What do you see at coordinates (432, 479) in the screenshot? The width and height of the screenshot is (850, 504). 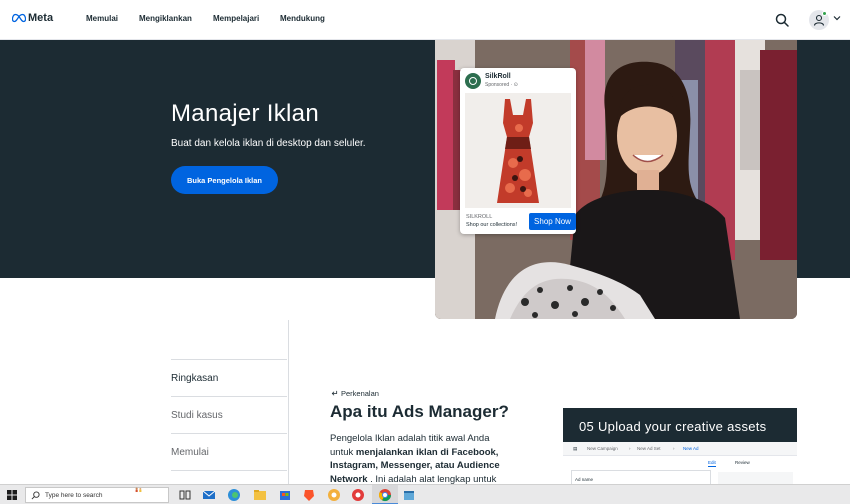 I see `intro-text-2: . Ini adalah alat lengkap untuk` at bounding box center [432, 479].